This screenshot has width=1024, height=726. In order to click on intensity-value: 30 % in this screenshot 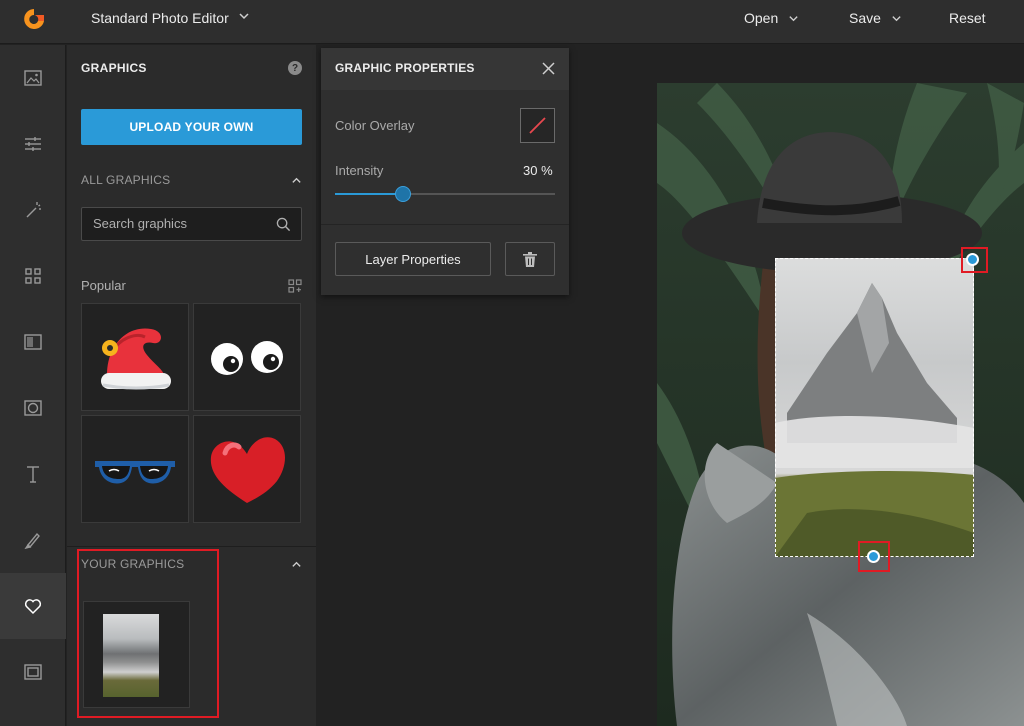, I will do `click(538, 170)`.